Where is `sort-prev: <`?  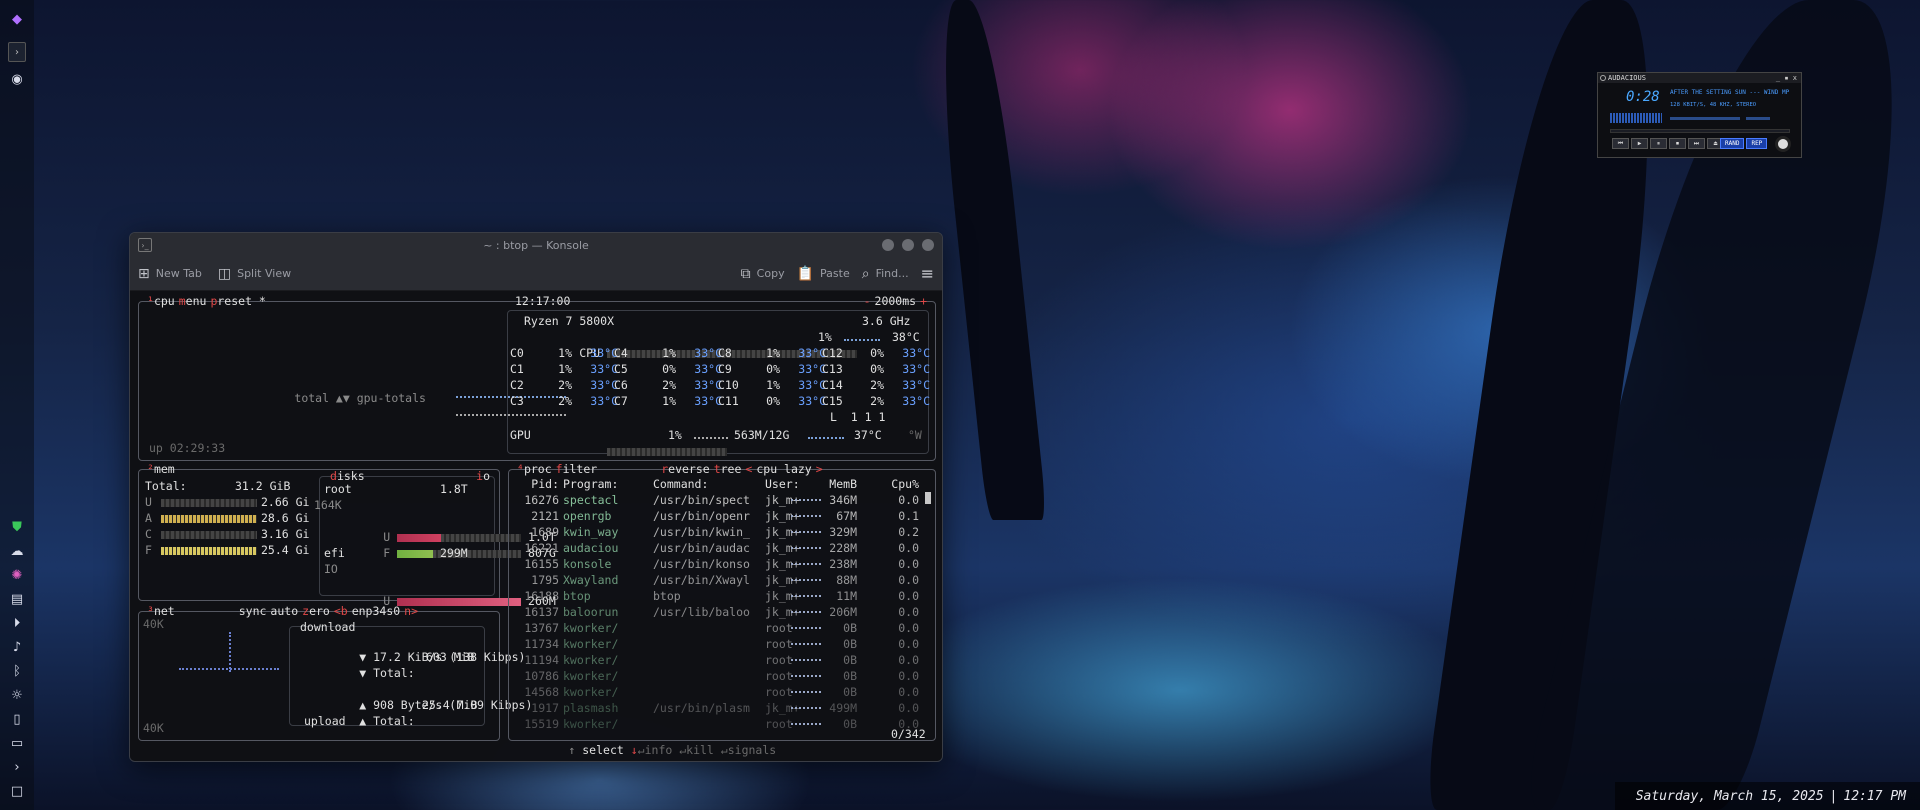
sort-prev: < is located at coordinates (748, 469).